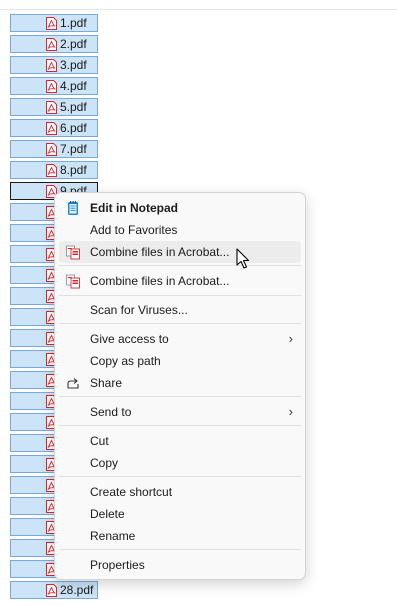 The image size is (397, 606). What do you see at coordinates (73, 86) in the screenshot?
I see `file-name: 4.pdf` at bounding box center [73, 86].